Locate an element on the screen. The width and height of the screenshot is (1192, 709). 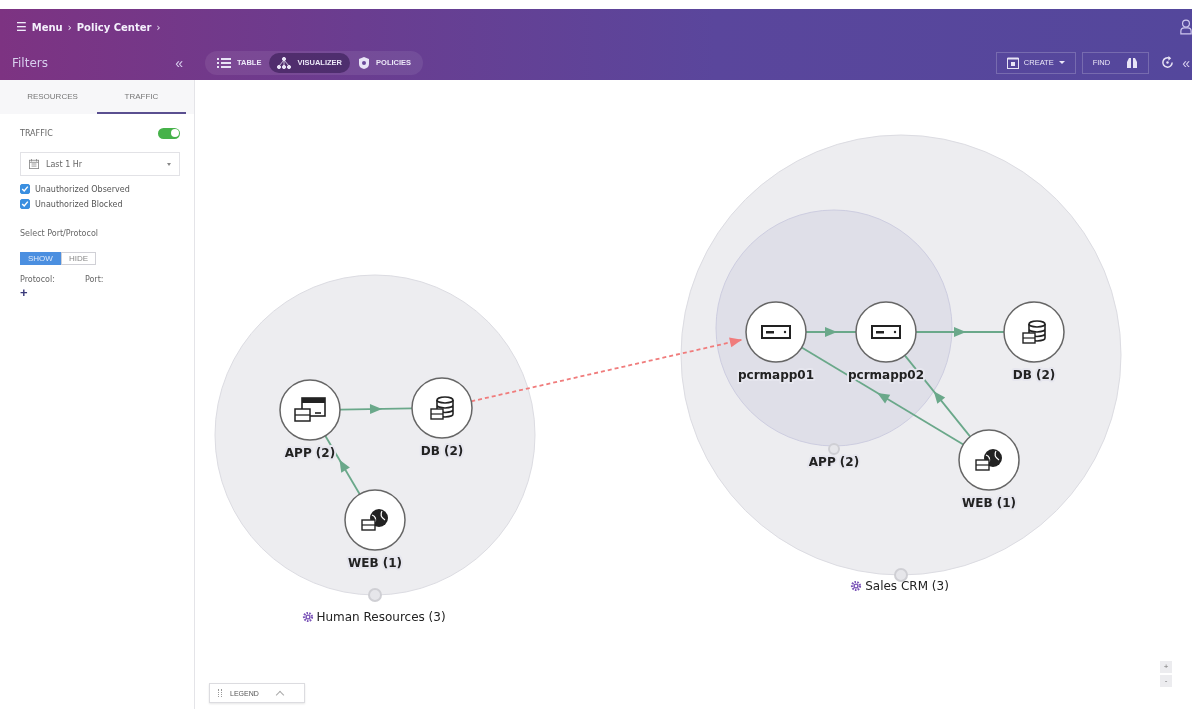
checkbox-label: Unauthorized Observed is located at coordinates (82, 189).